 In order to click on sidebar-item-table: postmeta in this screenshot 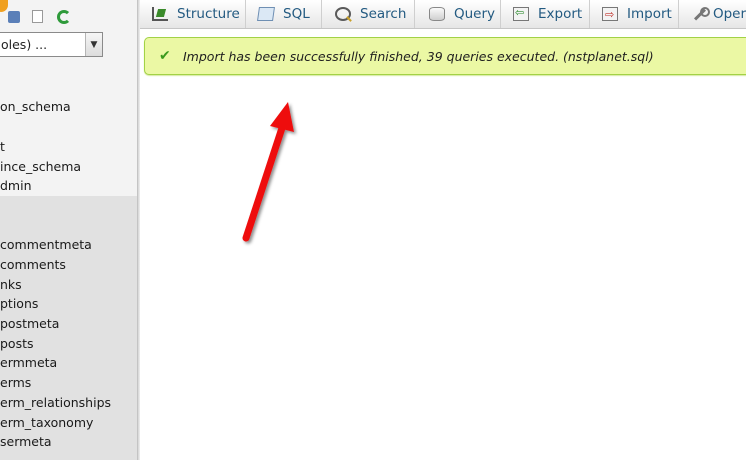, I will do `click(29, 323)`.